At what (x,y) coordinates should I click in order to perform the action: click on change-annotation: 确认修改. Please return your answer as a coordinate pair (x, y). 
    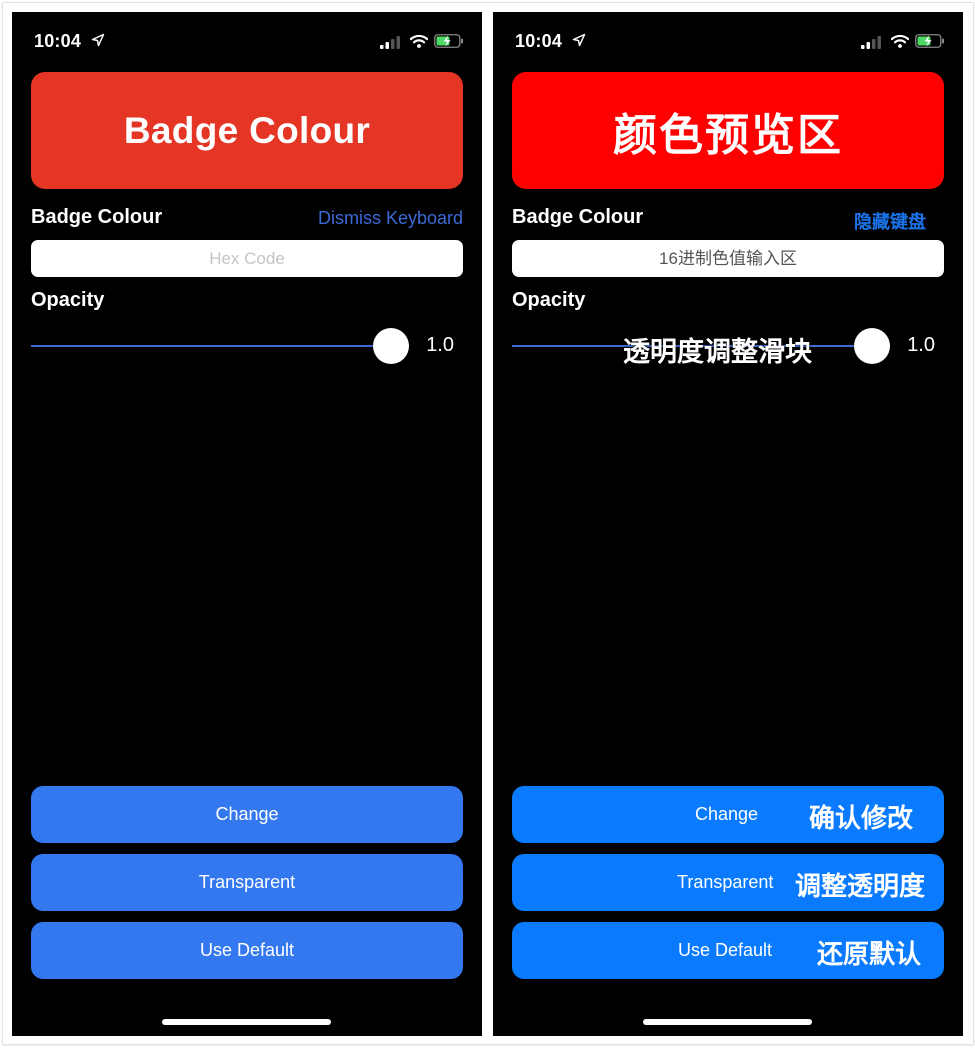
    Looking at the image, I should click on (861, 818).